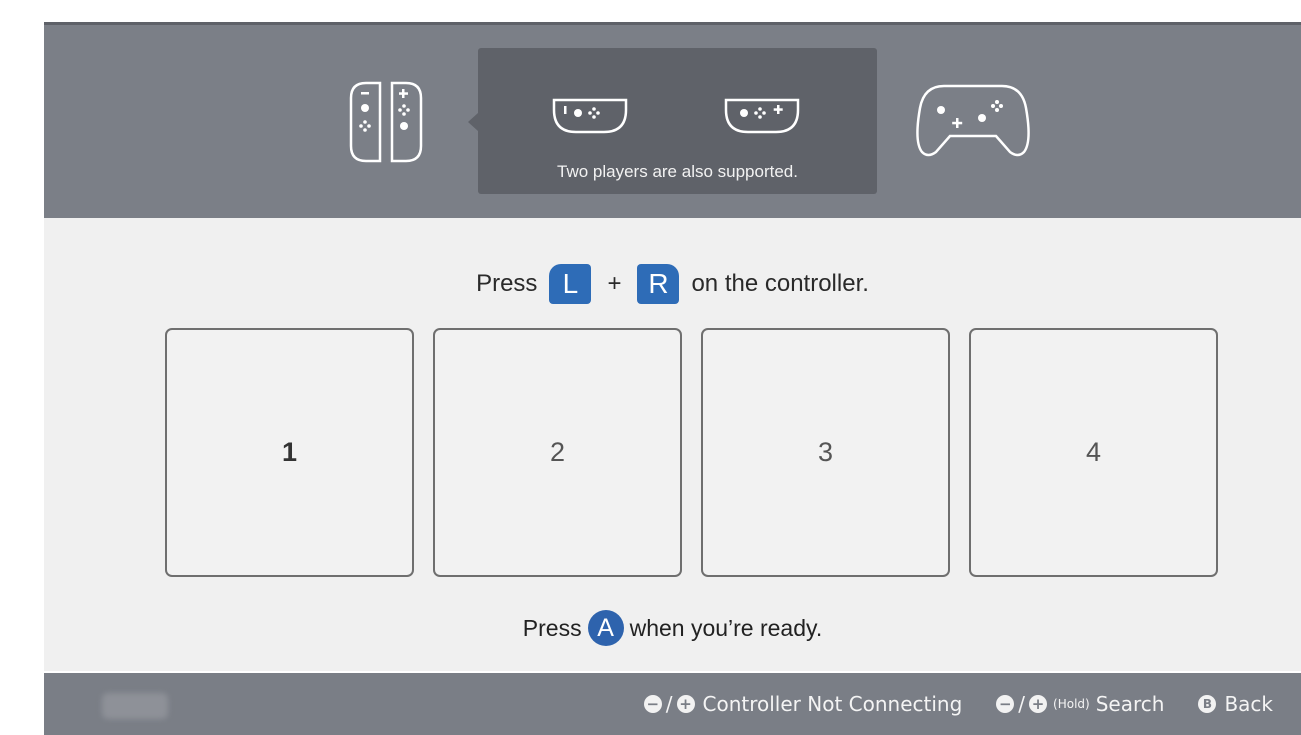 The width and height of the screenshot is (1301, 735). I want to click on sideways-joy-con-left-icon, so click(590, 116).